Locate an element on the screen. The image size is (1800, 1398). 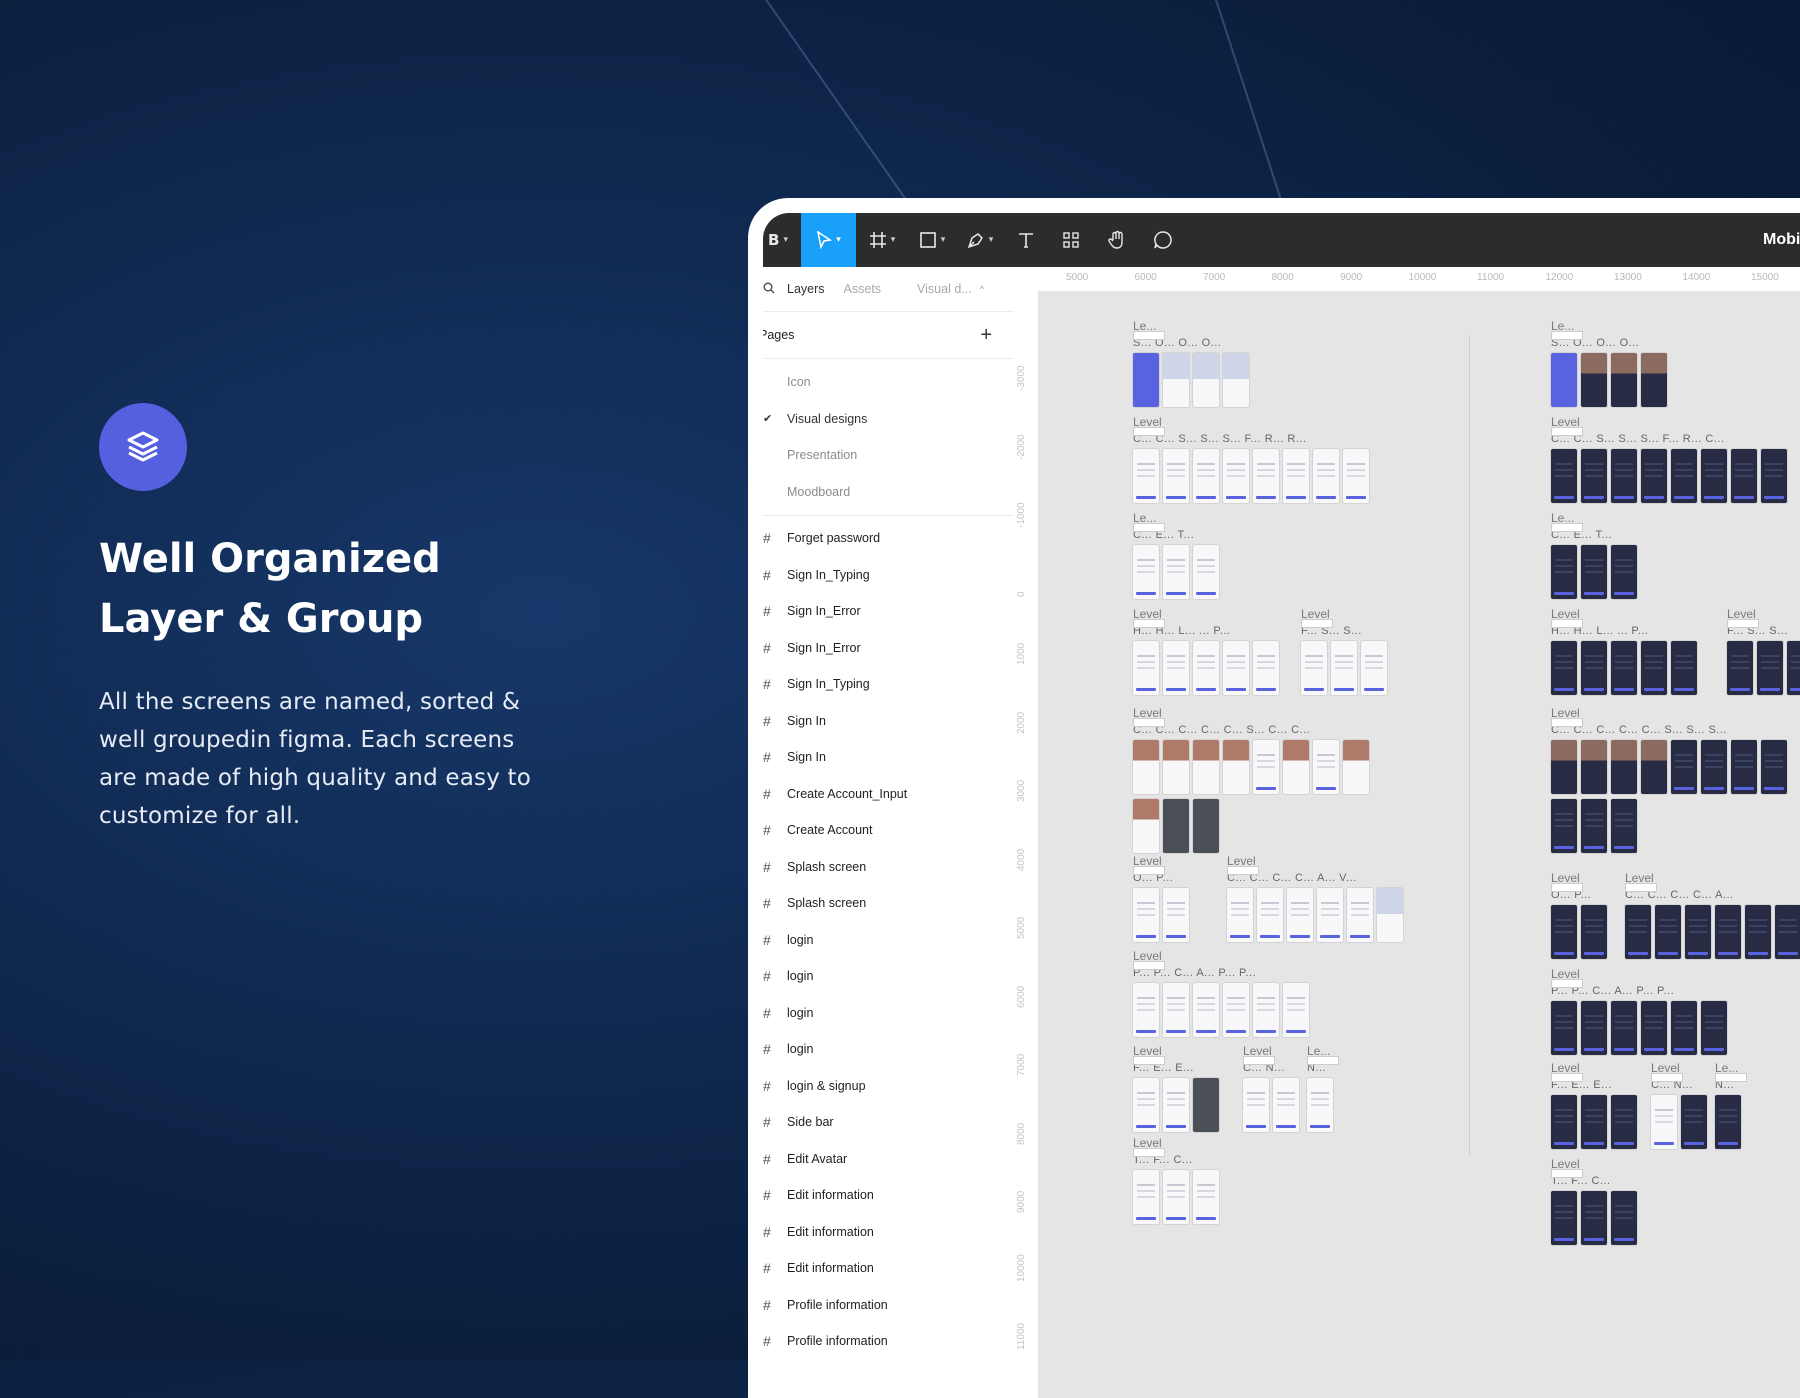
resources-button is located at coordinates (1071, 240).